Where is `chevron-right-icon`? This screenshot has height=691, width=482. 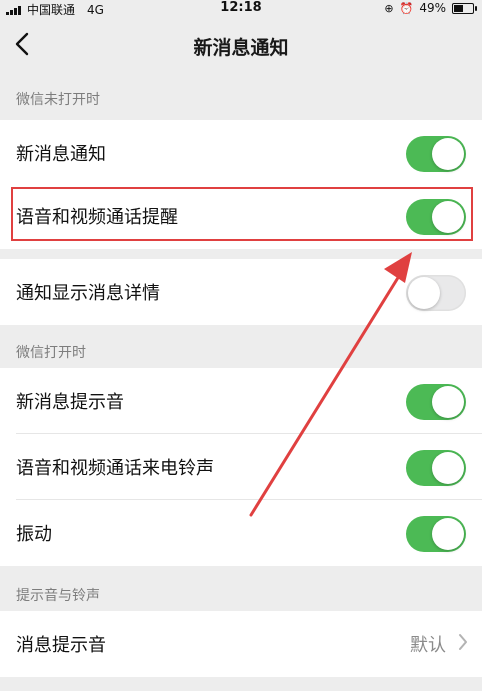
chevron-right-icon is located at coordinates (463, 644).